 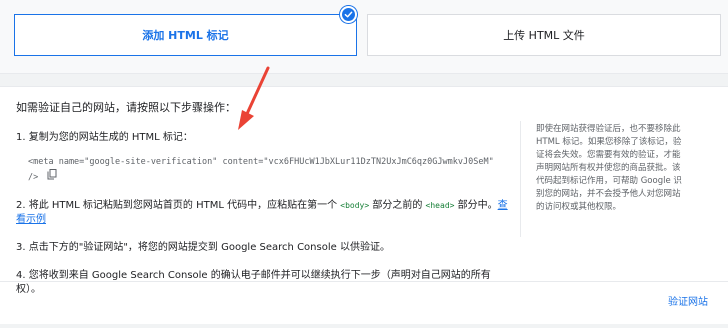 I want to click on step-2-text-c: 部分中。, so click(x=476, y=205).